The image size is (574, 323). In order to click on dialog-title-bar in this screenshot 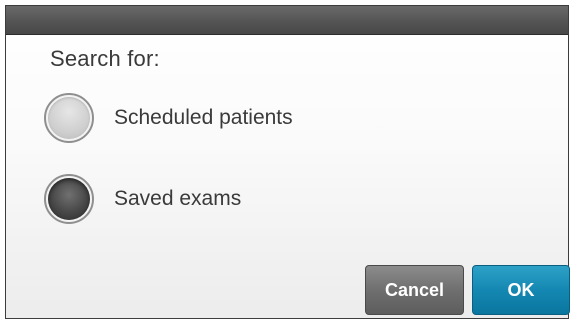, I will do `click(287, 20)`.